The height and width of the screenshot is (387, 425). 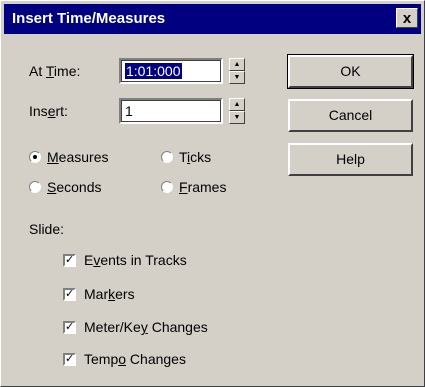 What do you see at coordinates (146, 327) in the screenshot?
I see `meter-key-changes-label: Meter/Key Changes` at bounding box center [146, 327].